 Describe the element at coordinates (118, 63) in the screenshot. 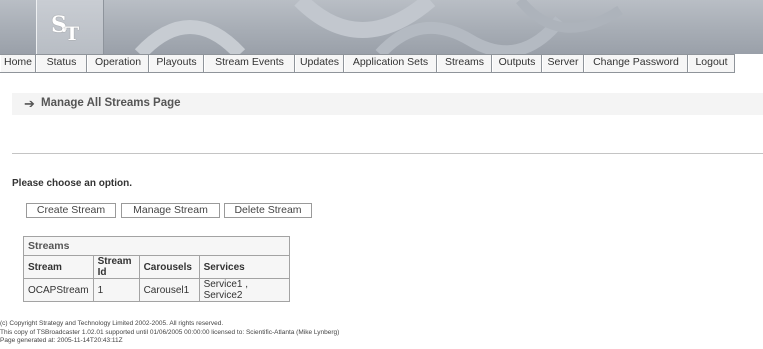

I see `nav-operation: Operation` at that location.